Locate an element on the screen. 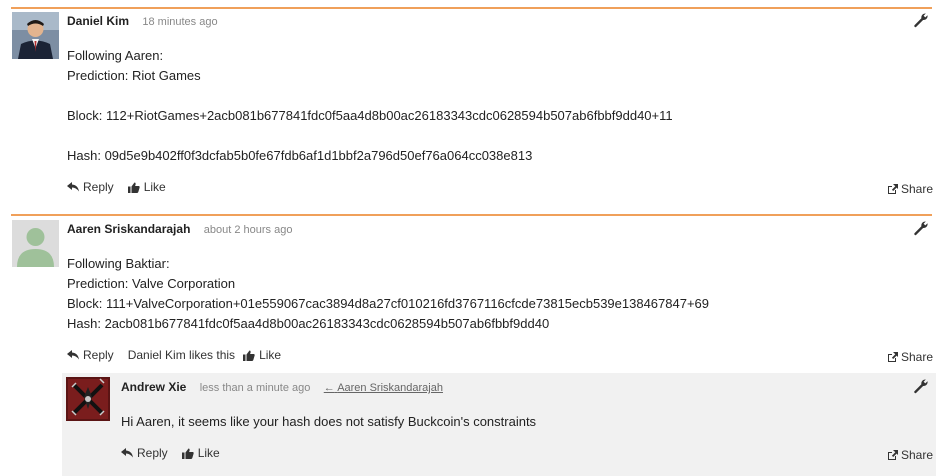 This screenshot has height=476, width=945. comment-line: Prediction: Valve Corporation is located at coordinates (151, 283).